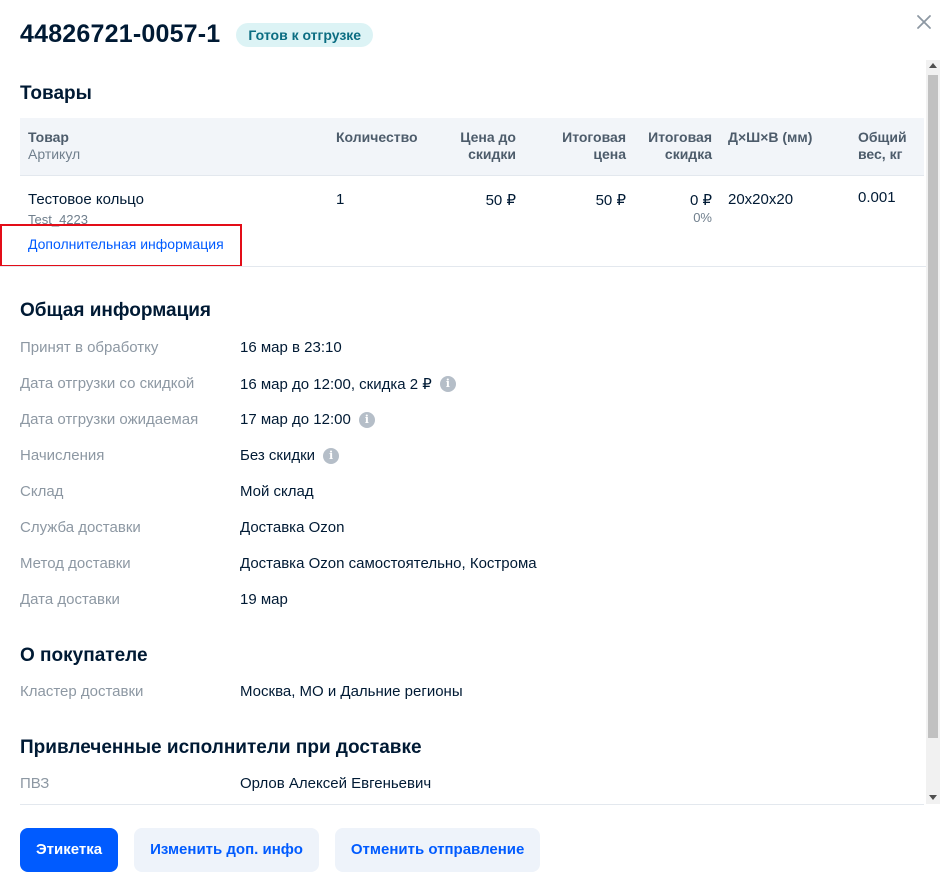 The width and height of the screenshot is (946, 884). Describe the element at coordinates (120, 34) in the screenshot. I see `order-number-title: 44826721-0057-1` at that location.